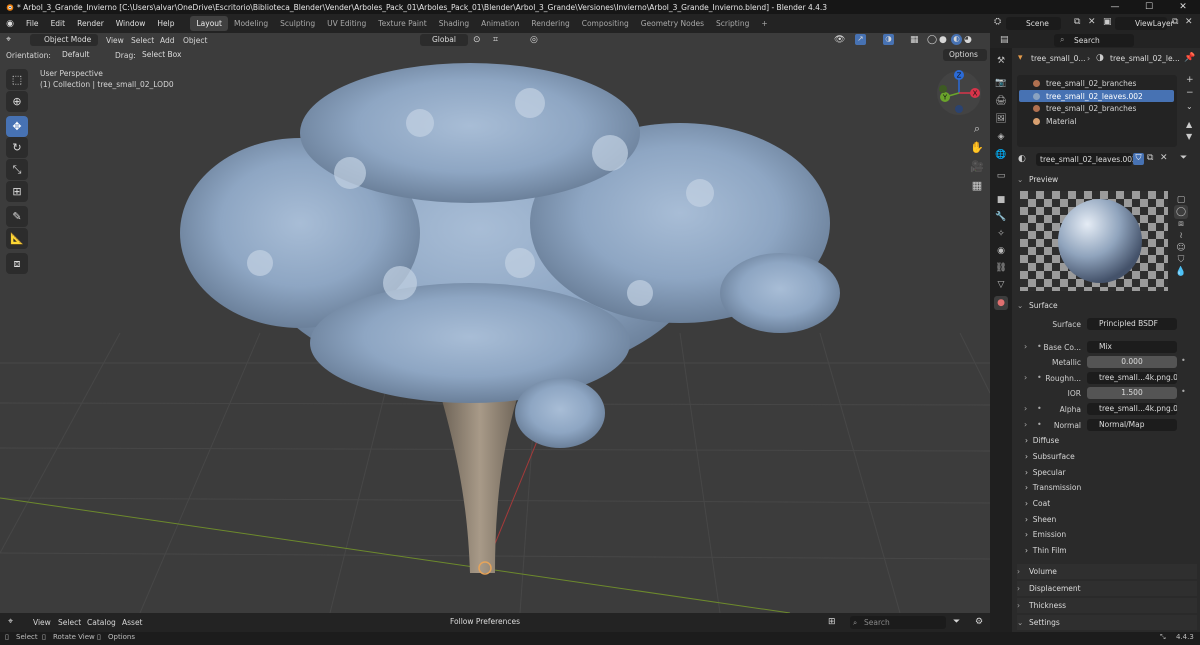 The image size is (1200, 645). What do you see at coordinates (1190, 93) in the screenshot?
I see `remove-slot-icon: −` at bounding box center [1190, 93].